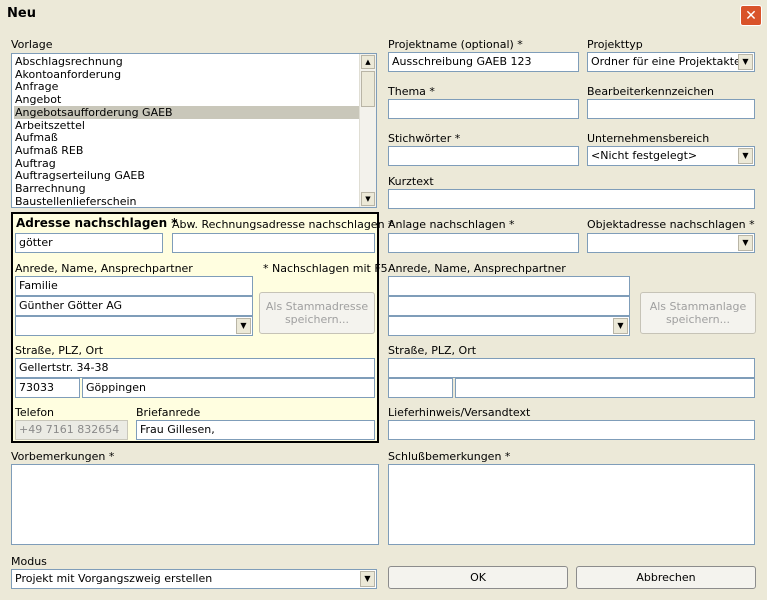 The image size is (767, 600). I want to click on schlussbemerkungen-textarea, so click(571, 504).